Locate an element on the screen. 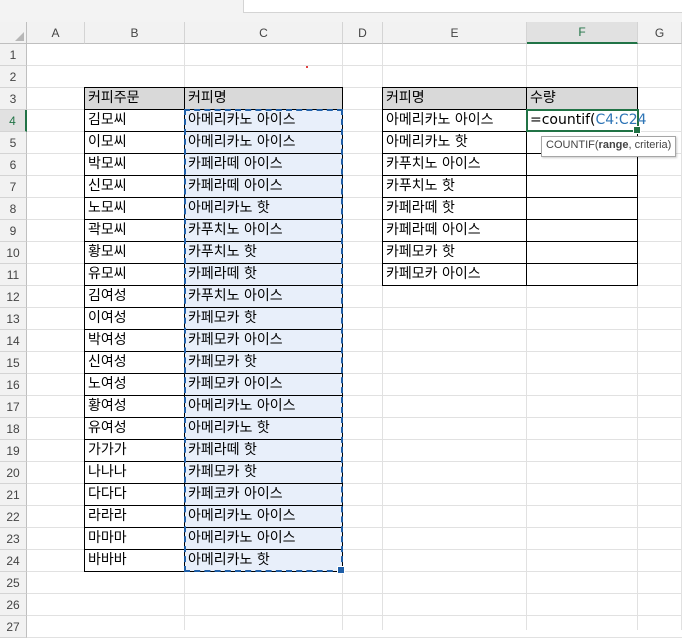 Image resolution: width=682 pixels, height=638 pixels. row-header-22: 22 is located at coordinates (13, 517).